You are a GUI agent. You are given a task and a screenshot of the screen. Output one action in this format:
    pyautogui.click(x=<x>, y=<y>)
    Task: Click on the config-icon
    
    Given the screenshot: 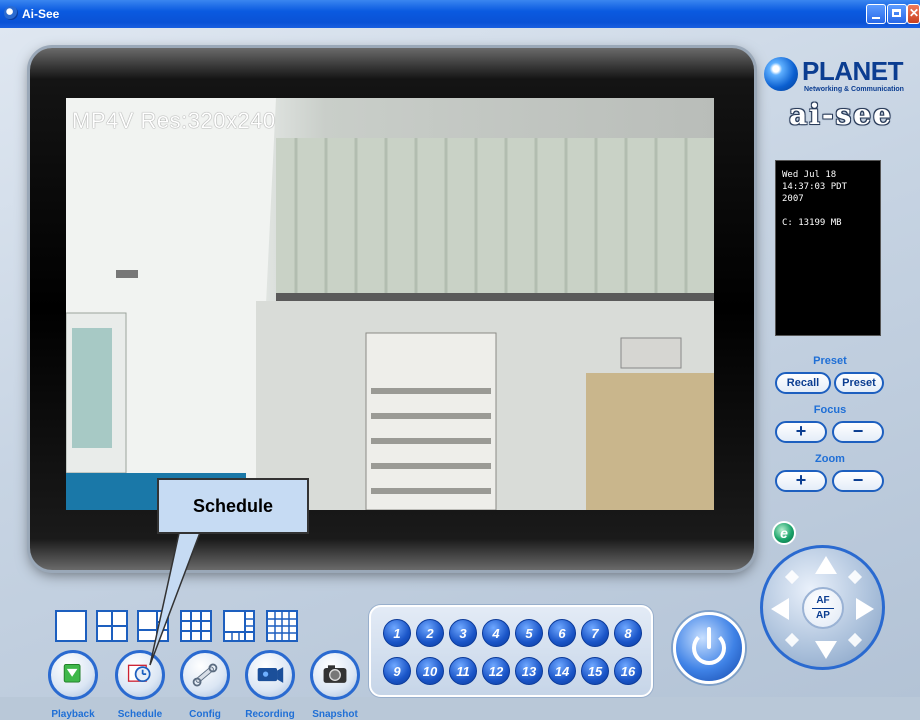 What is the action you would take?
    pyautogui.click(x=205, y=675)
    